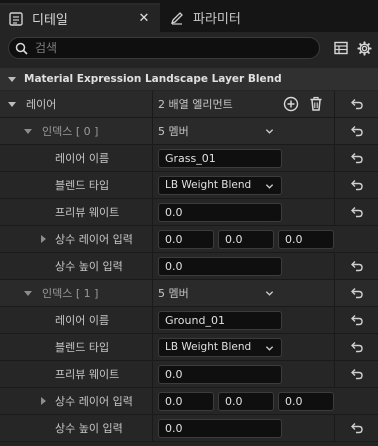  What do you see at coordinates (70, 293) in the screenshot?
I see `index-label: 인덱스 [ 1 ]` at bounding box center [70, 293].